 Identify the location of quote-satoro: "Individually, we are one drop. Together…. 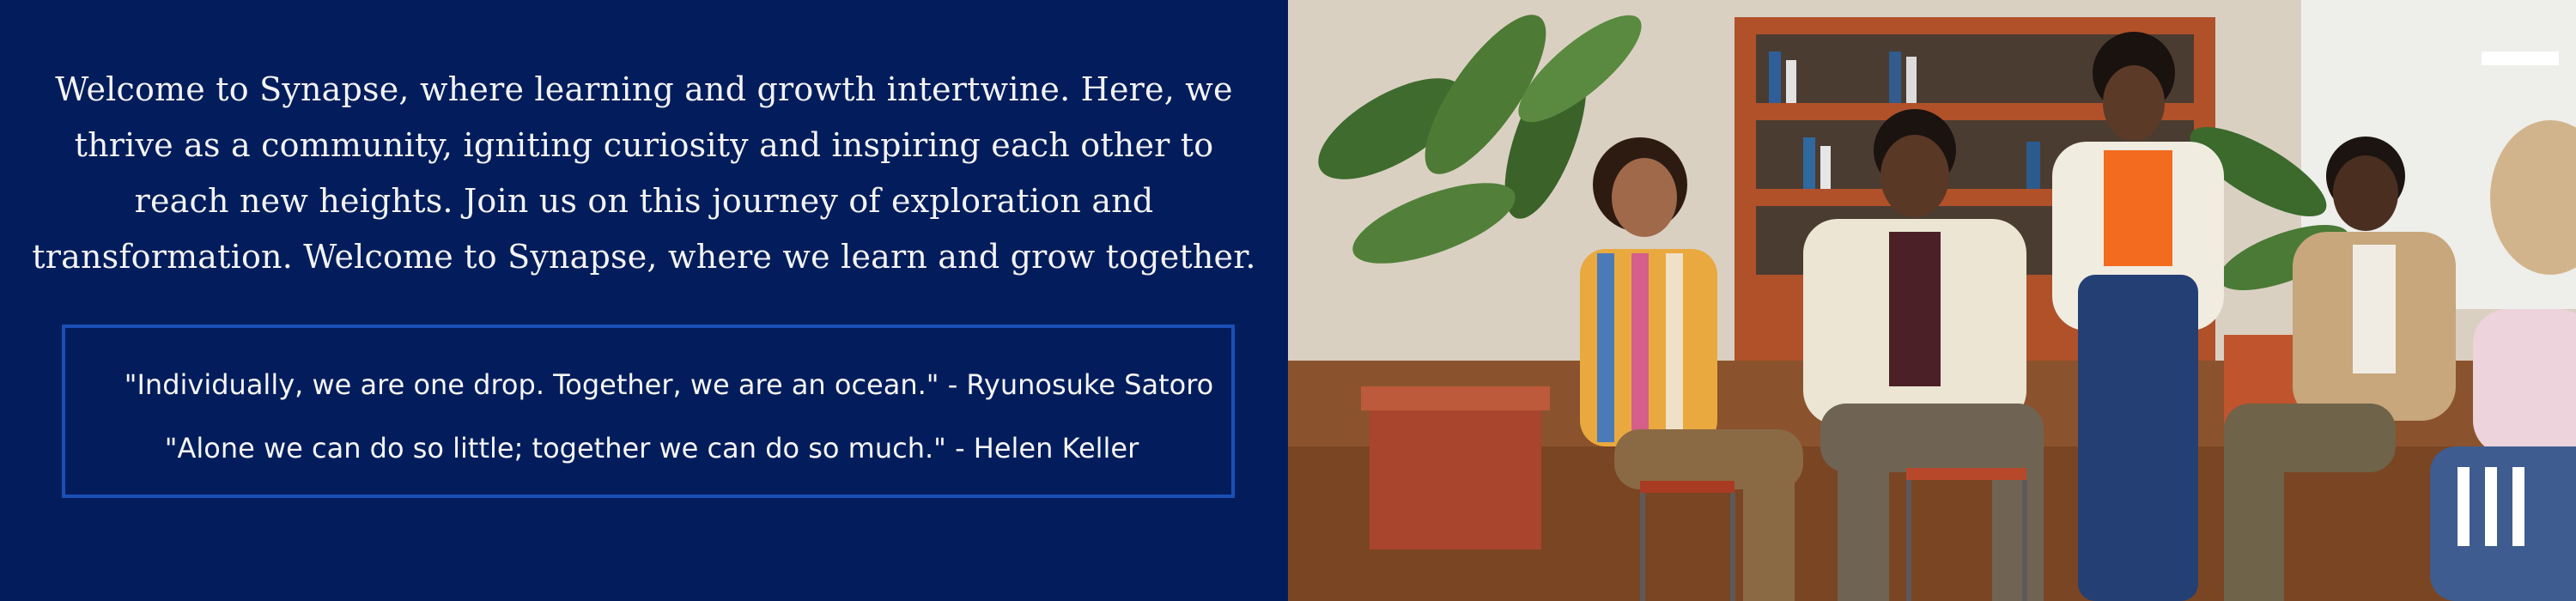
(669, 384).